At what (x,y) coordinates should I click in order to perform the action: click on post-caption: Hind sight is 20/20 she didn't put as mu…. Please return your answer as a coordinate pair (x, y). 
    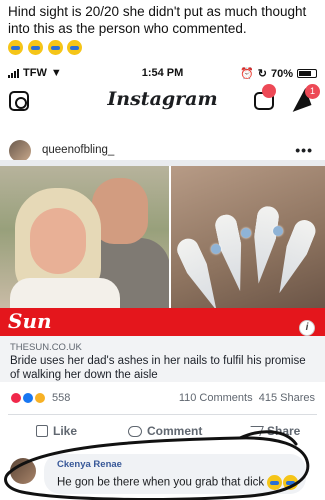
    Looking at the image, I should click on (164, 29).